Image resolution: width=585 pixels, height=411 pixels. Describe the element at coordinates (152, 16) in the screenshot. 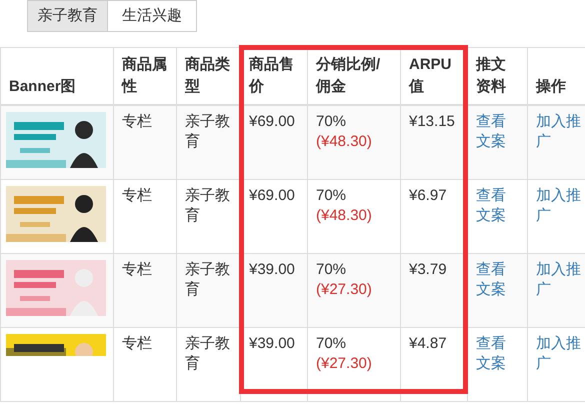

I see `tab: 生活兴趣` at that location.